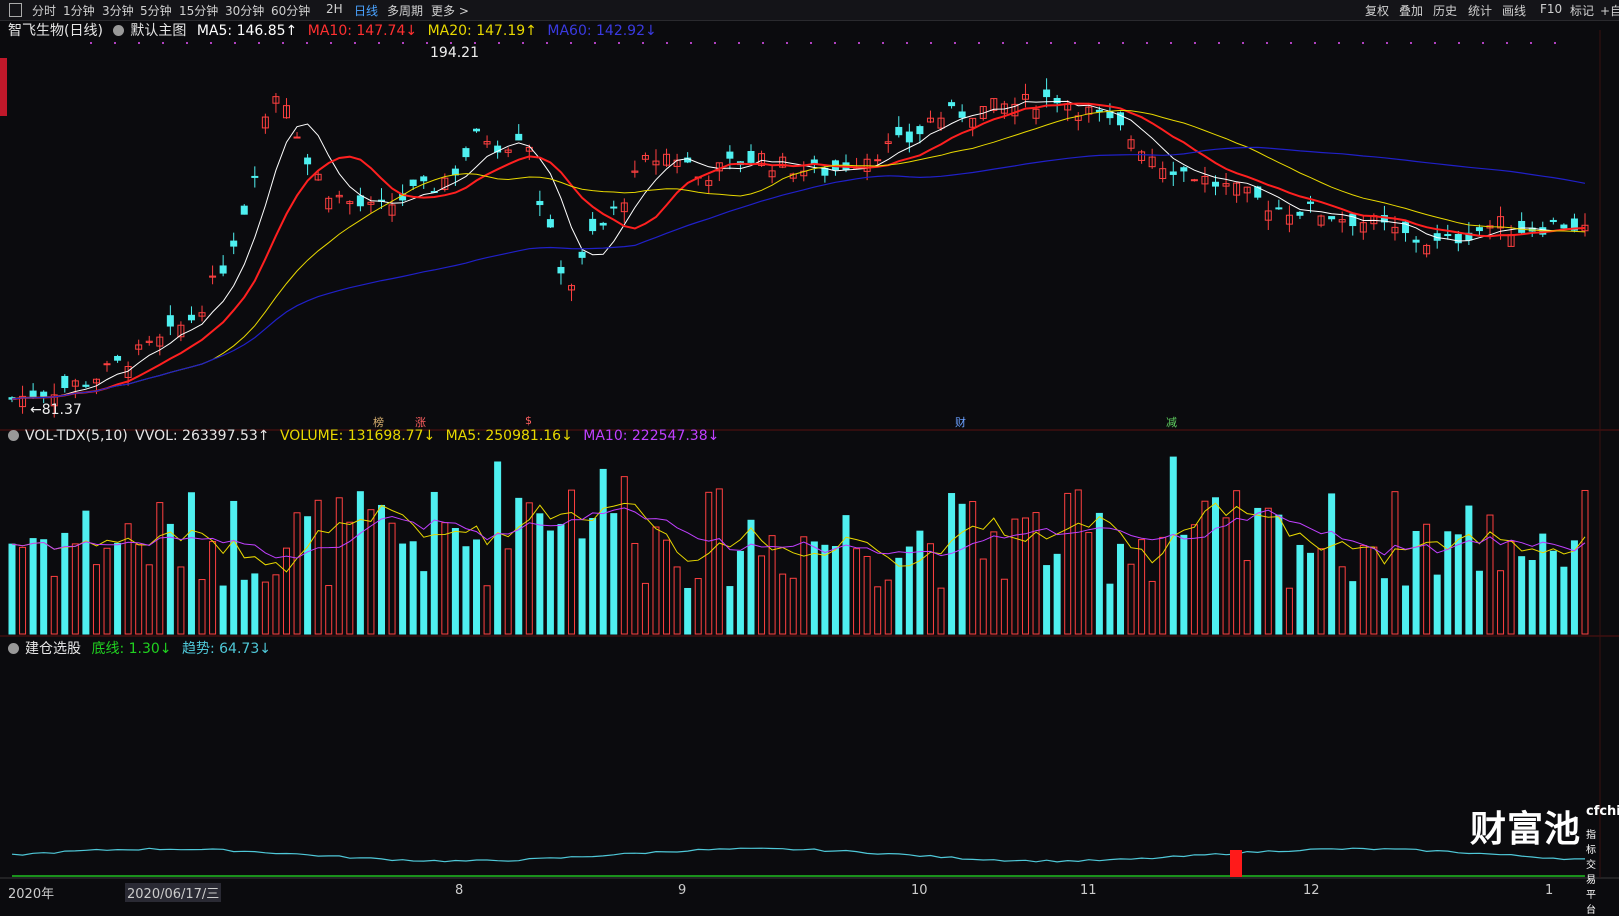 The height and width of the screenshot is (916, 1619). What do you see at coordinates (156, 10) in the screenshot?
I see `period-tab-5min: 5分钟` at bounding box center [156, 10].